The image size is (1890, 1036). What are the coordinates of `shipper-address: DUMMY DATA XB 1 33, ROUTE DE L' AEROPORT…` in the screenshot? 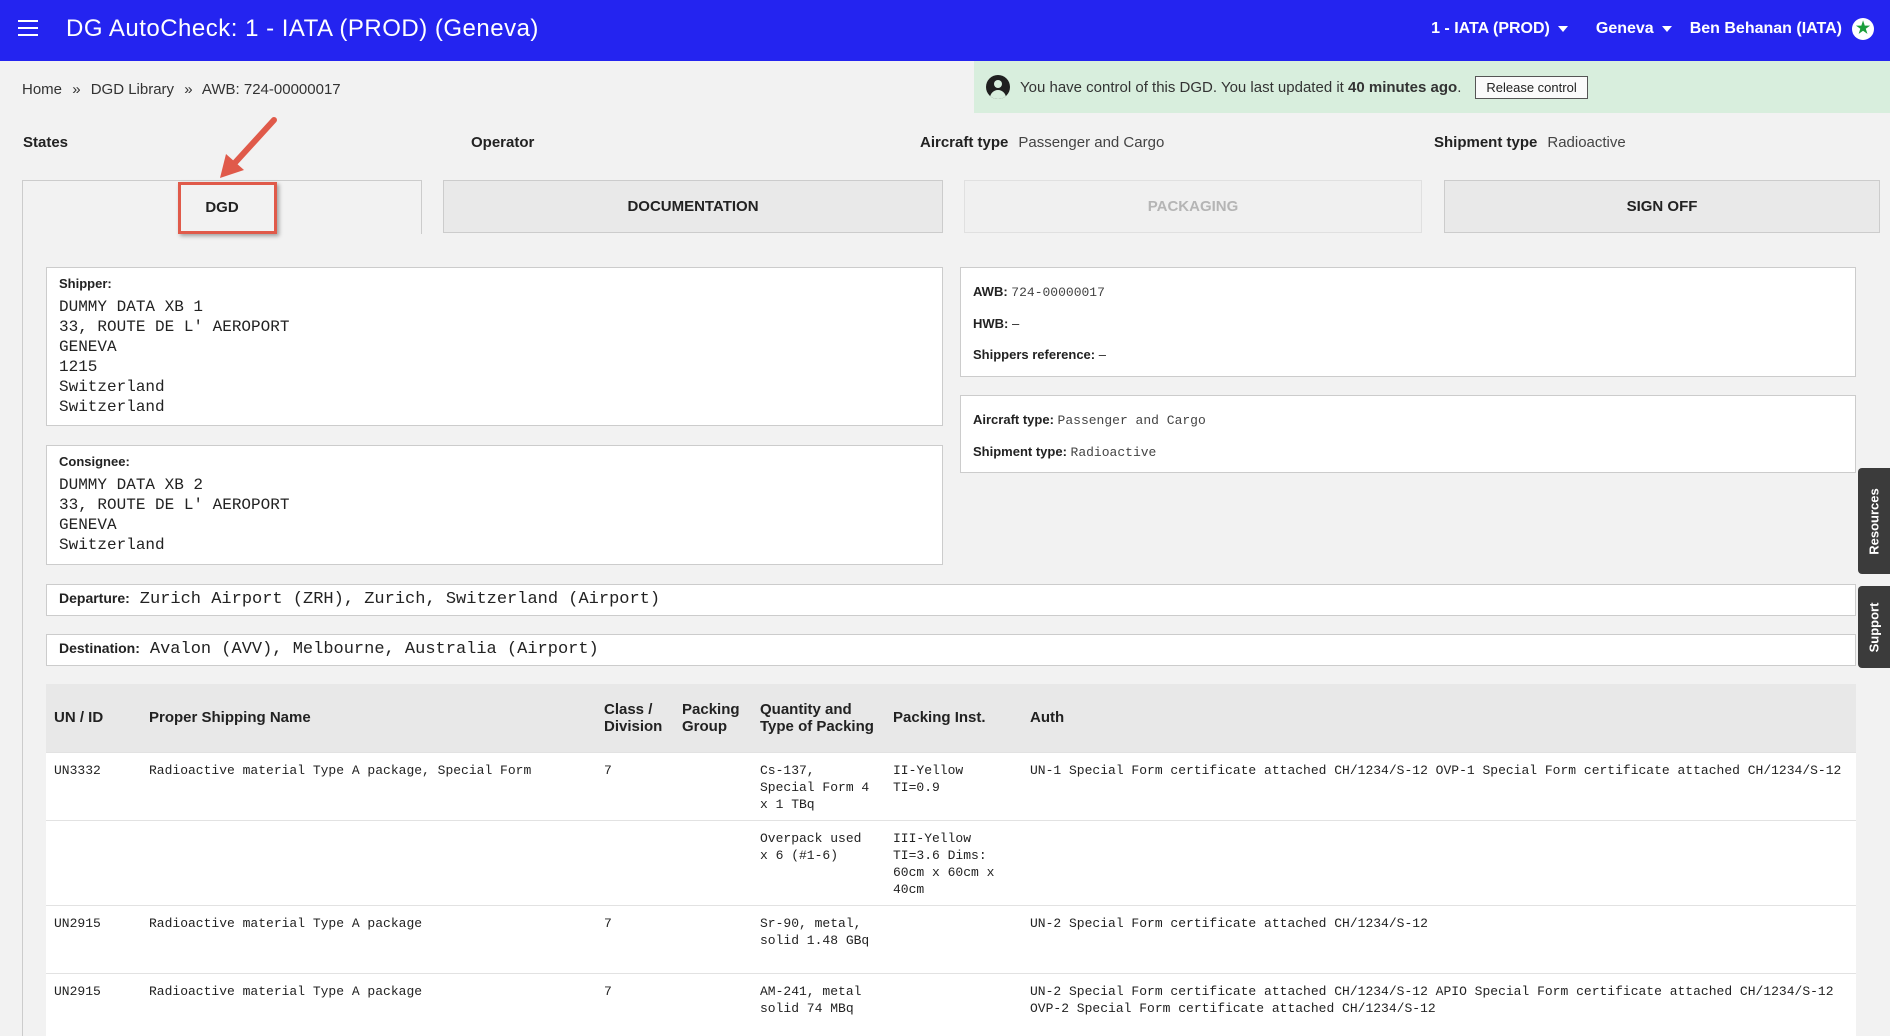 It's located at (494, 357).